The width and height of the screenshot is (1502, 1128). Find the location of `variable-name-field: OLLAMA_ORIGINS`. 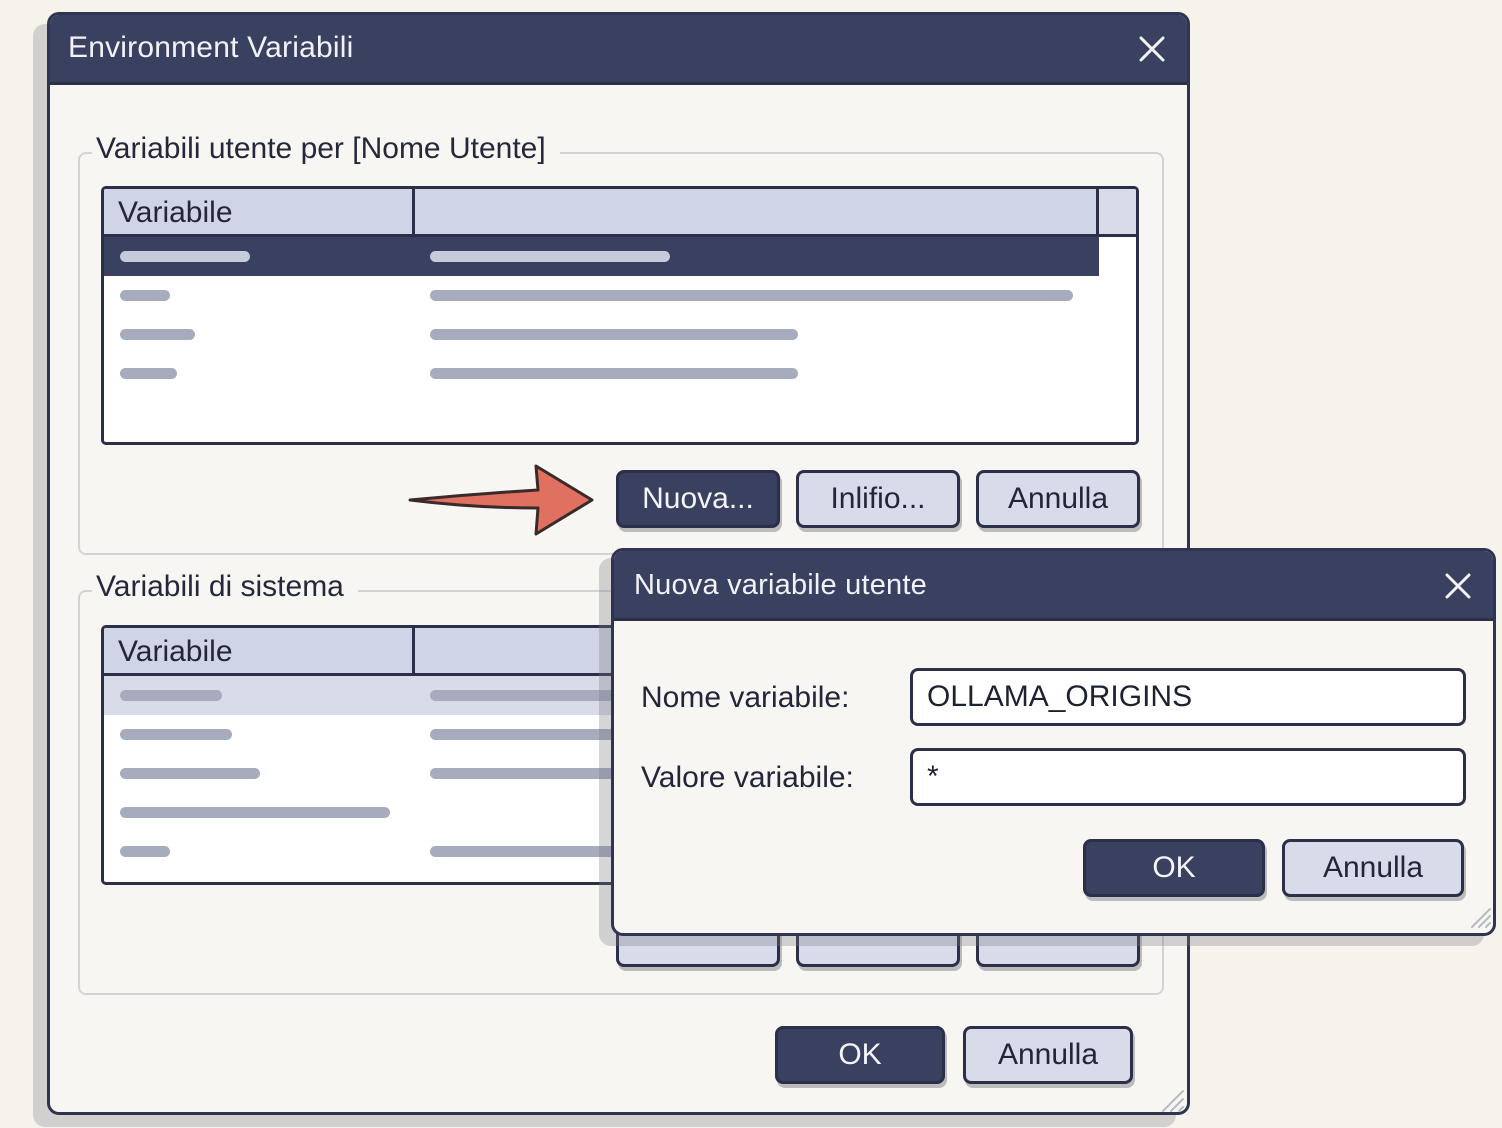

variable-name-field: OLLAMA_ORIGINS is located at coordinates (1188, 697).